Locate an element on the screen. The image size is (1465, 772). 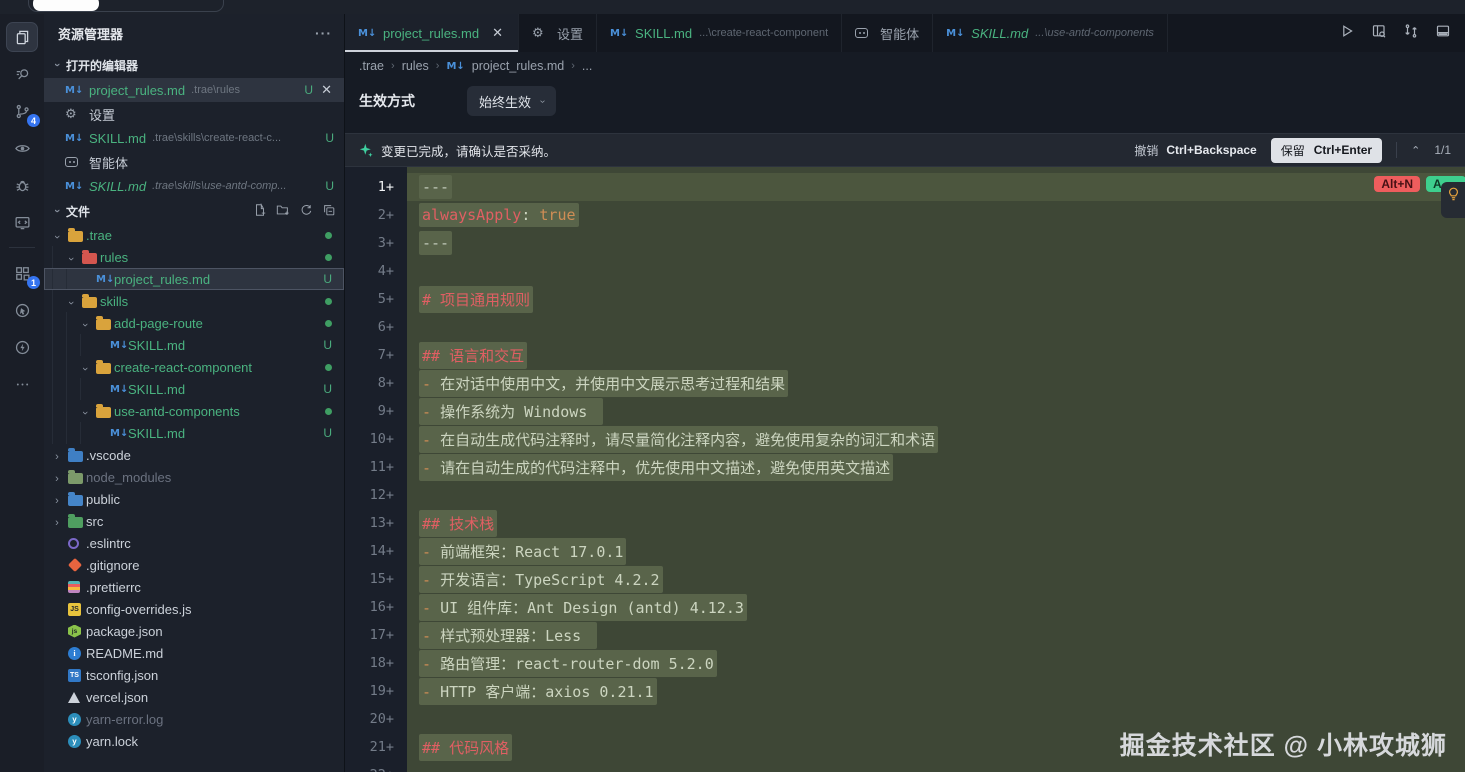
tree-item-name: yarn.lock is located at coordinates (112, 741).